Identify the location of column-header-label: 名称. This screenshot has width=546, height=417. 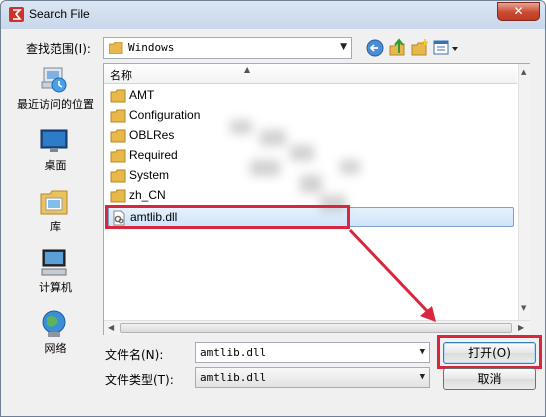
(121, 75).